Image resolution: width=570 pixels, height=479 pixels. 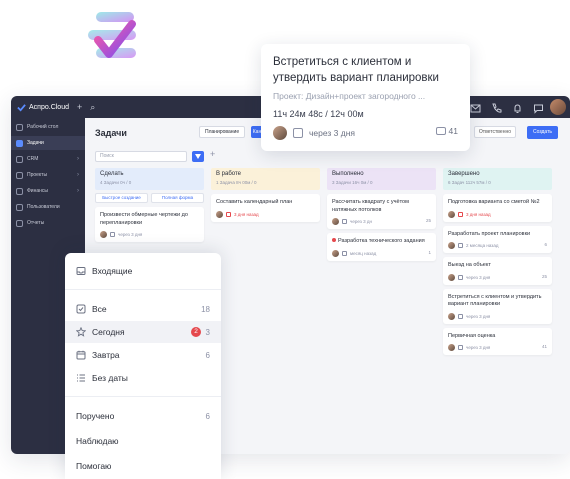 What do you see at coordinates (149, 179) in the screenshot?
I see `column-header: Сделать 4 Задачи 0ч / 0` at bounding box center [149, 179].